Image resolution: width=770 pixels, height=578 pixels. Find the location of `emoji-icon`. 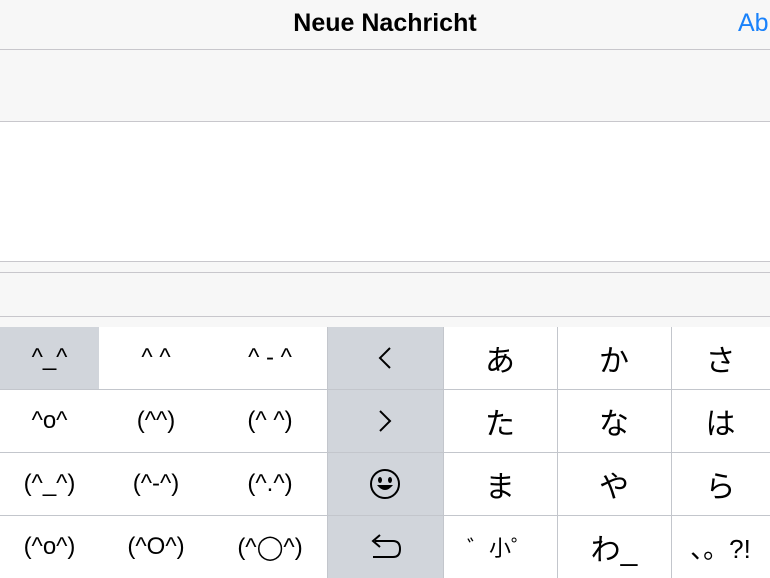

emoji-icon is located at coordinates (385, 484).